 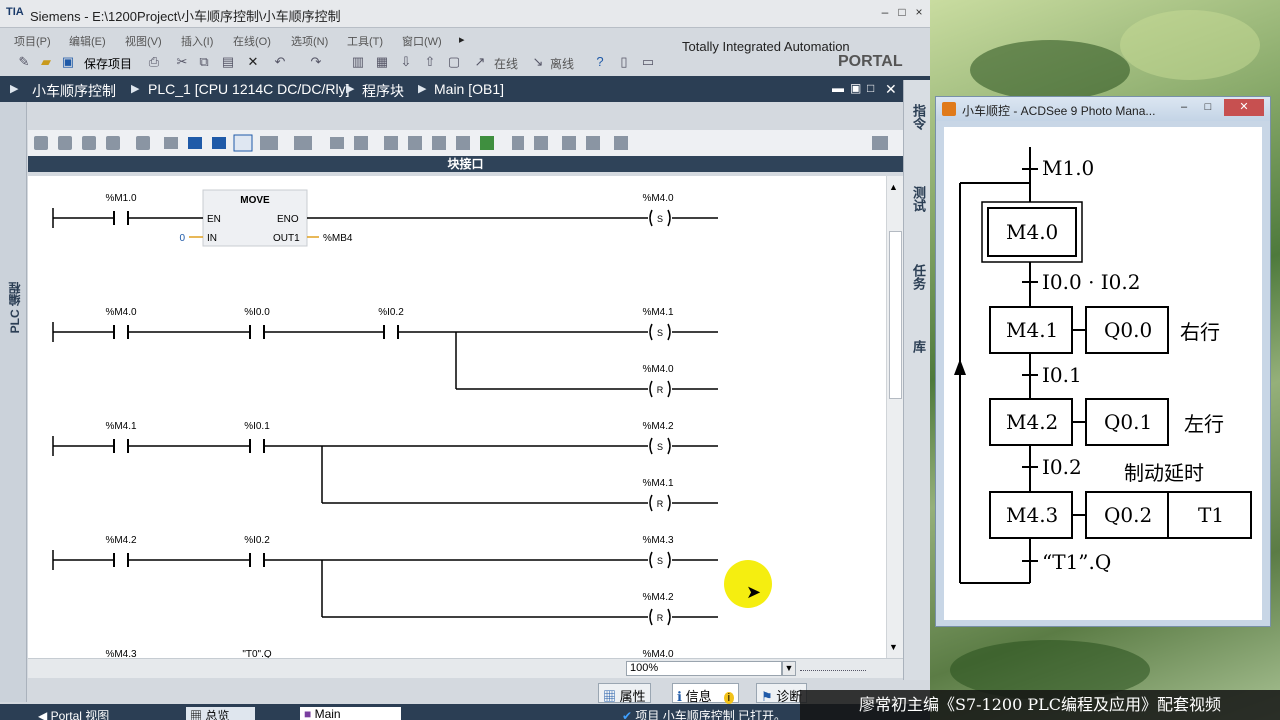 I want to click on tab-info: ℹ 信息 i, so click(x=706, y=693).